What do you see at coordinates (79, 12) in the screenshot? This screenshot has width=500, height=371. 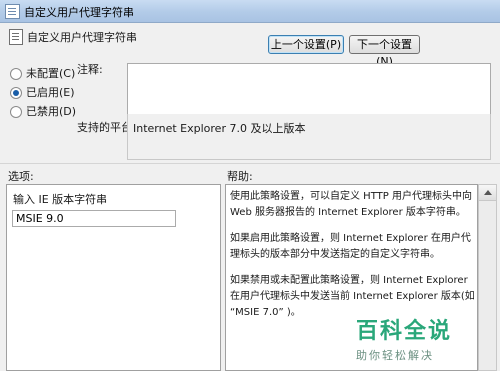 I see `window-title: 自定义用户代理字符串` at bounding box center [79, 12].